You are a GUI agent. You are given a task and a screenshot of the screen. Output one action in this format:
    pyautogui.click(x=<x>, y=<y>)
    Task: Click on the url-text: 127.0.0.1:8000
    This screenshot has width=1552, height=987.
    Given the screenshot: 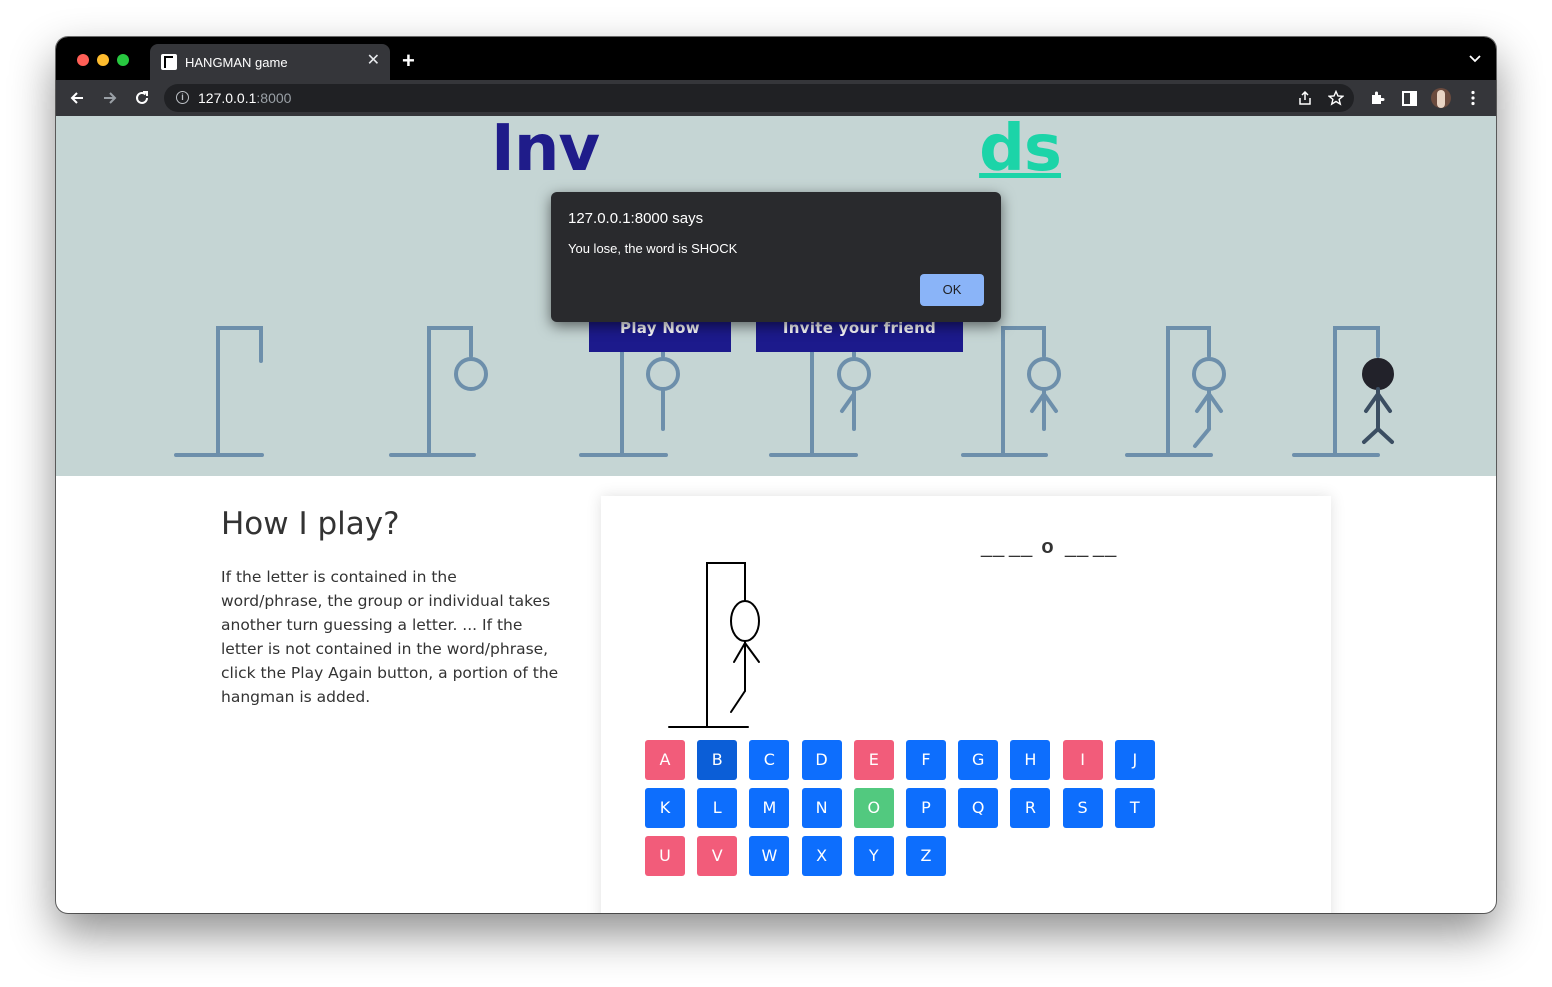 What is the action you would take?
    pyautogui.click(x=245, y=98)
    